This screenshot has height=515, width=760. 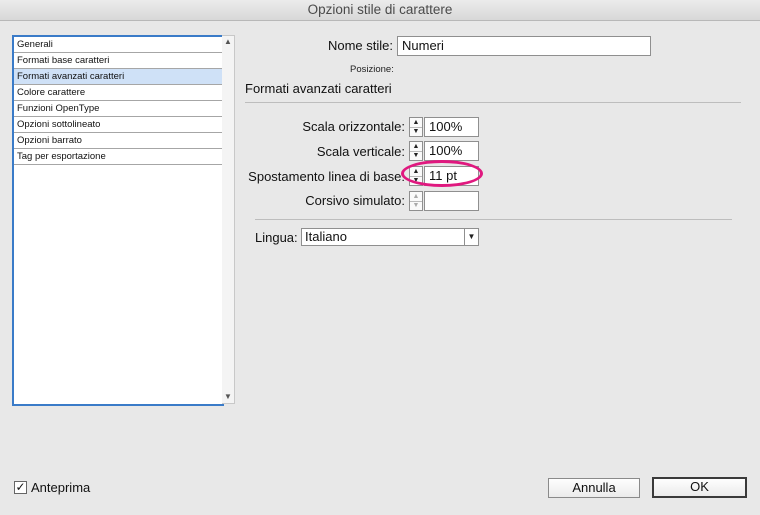 I want to click on style-name-input: Numeri, so click(x=524, y=46).